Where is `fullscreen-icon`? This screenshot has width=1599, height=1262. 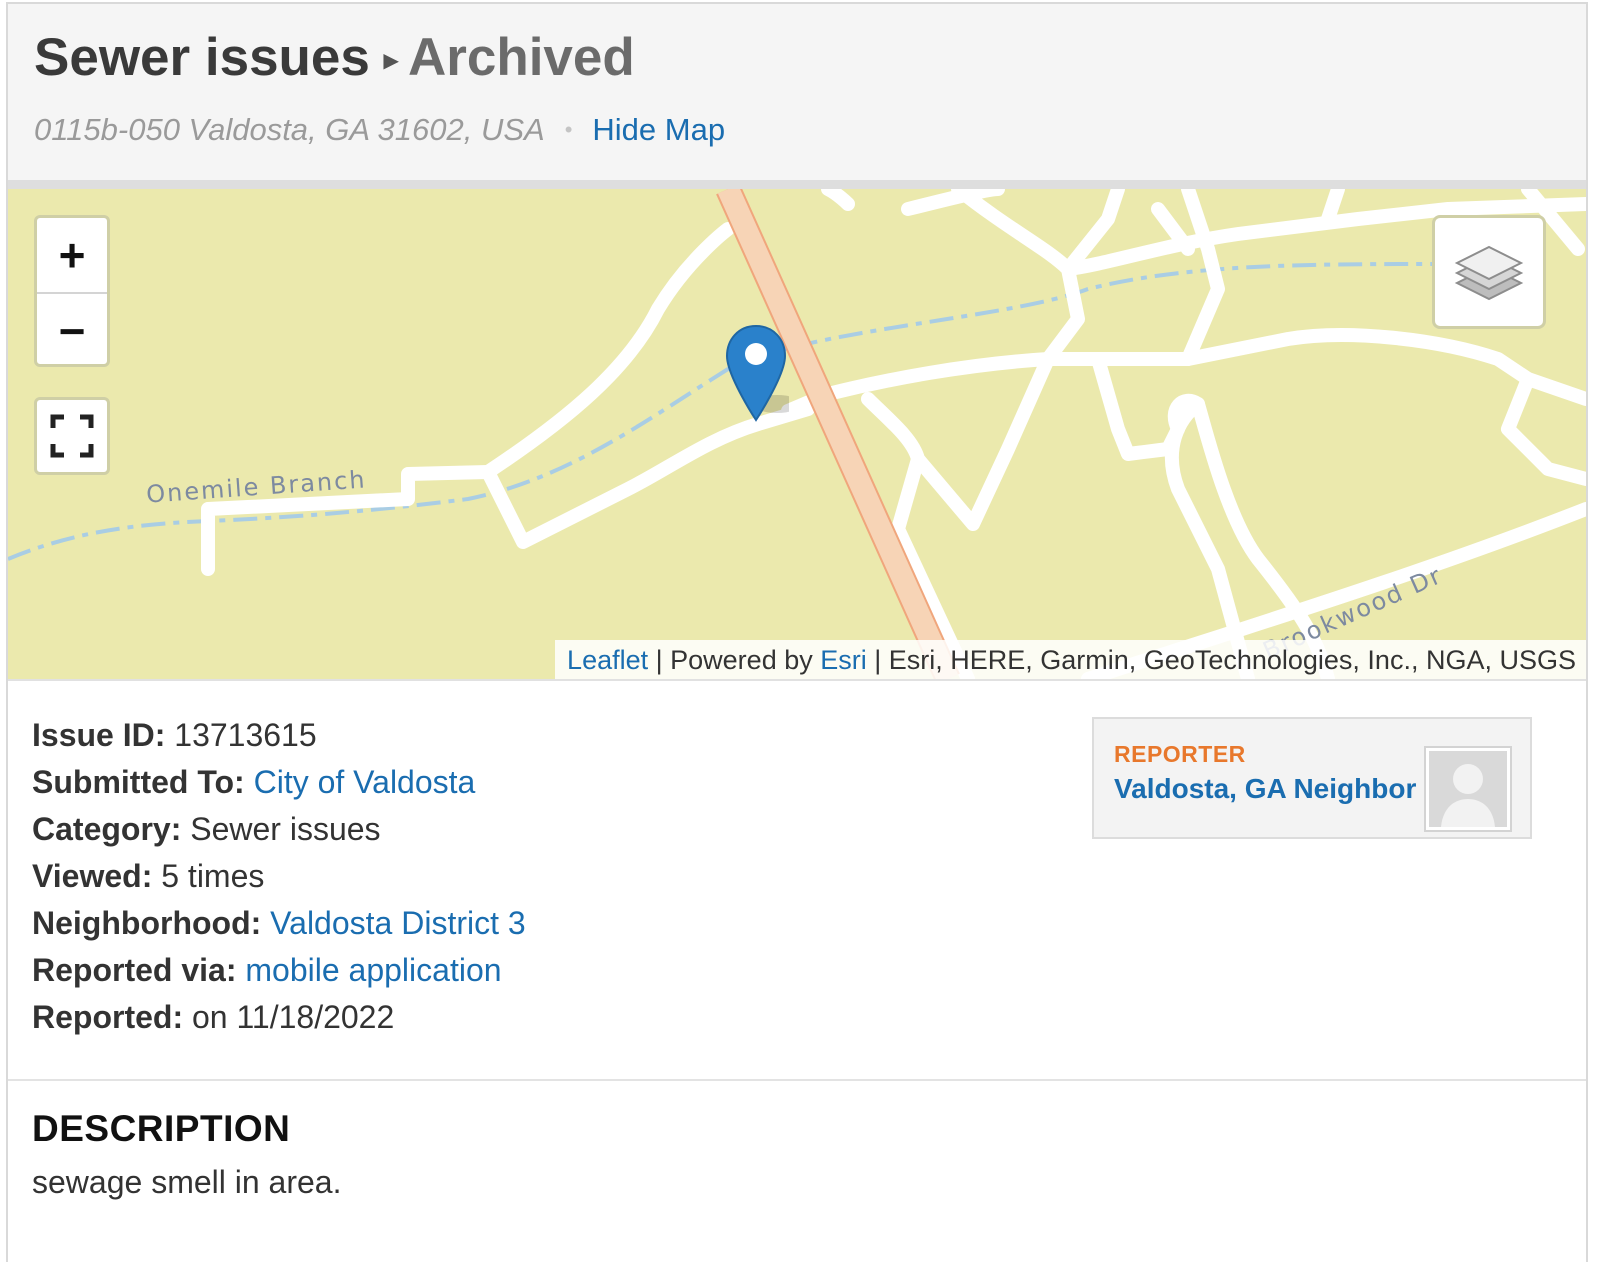
fullscreen-icon is located at coordinates (72, 436).